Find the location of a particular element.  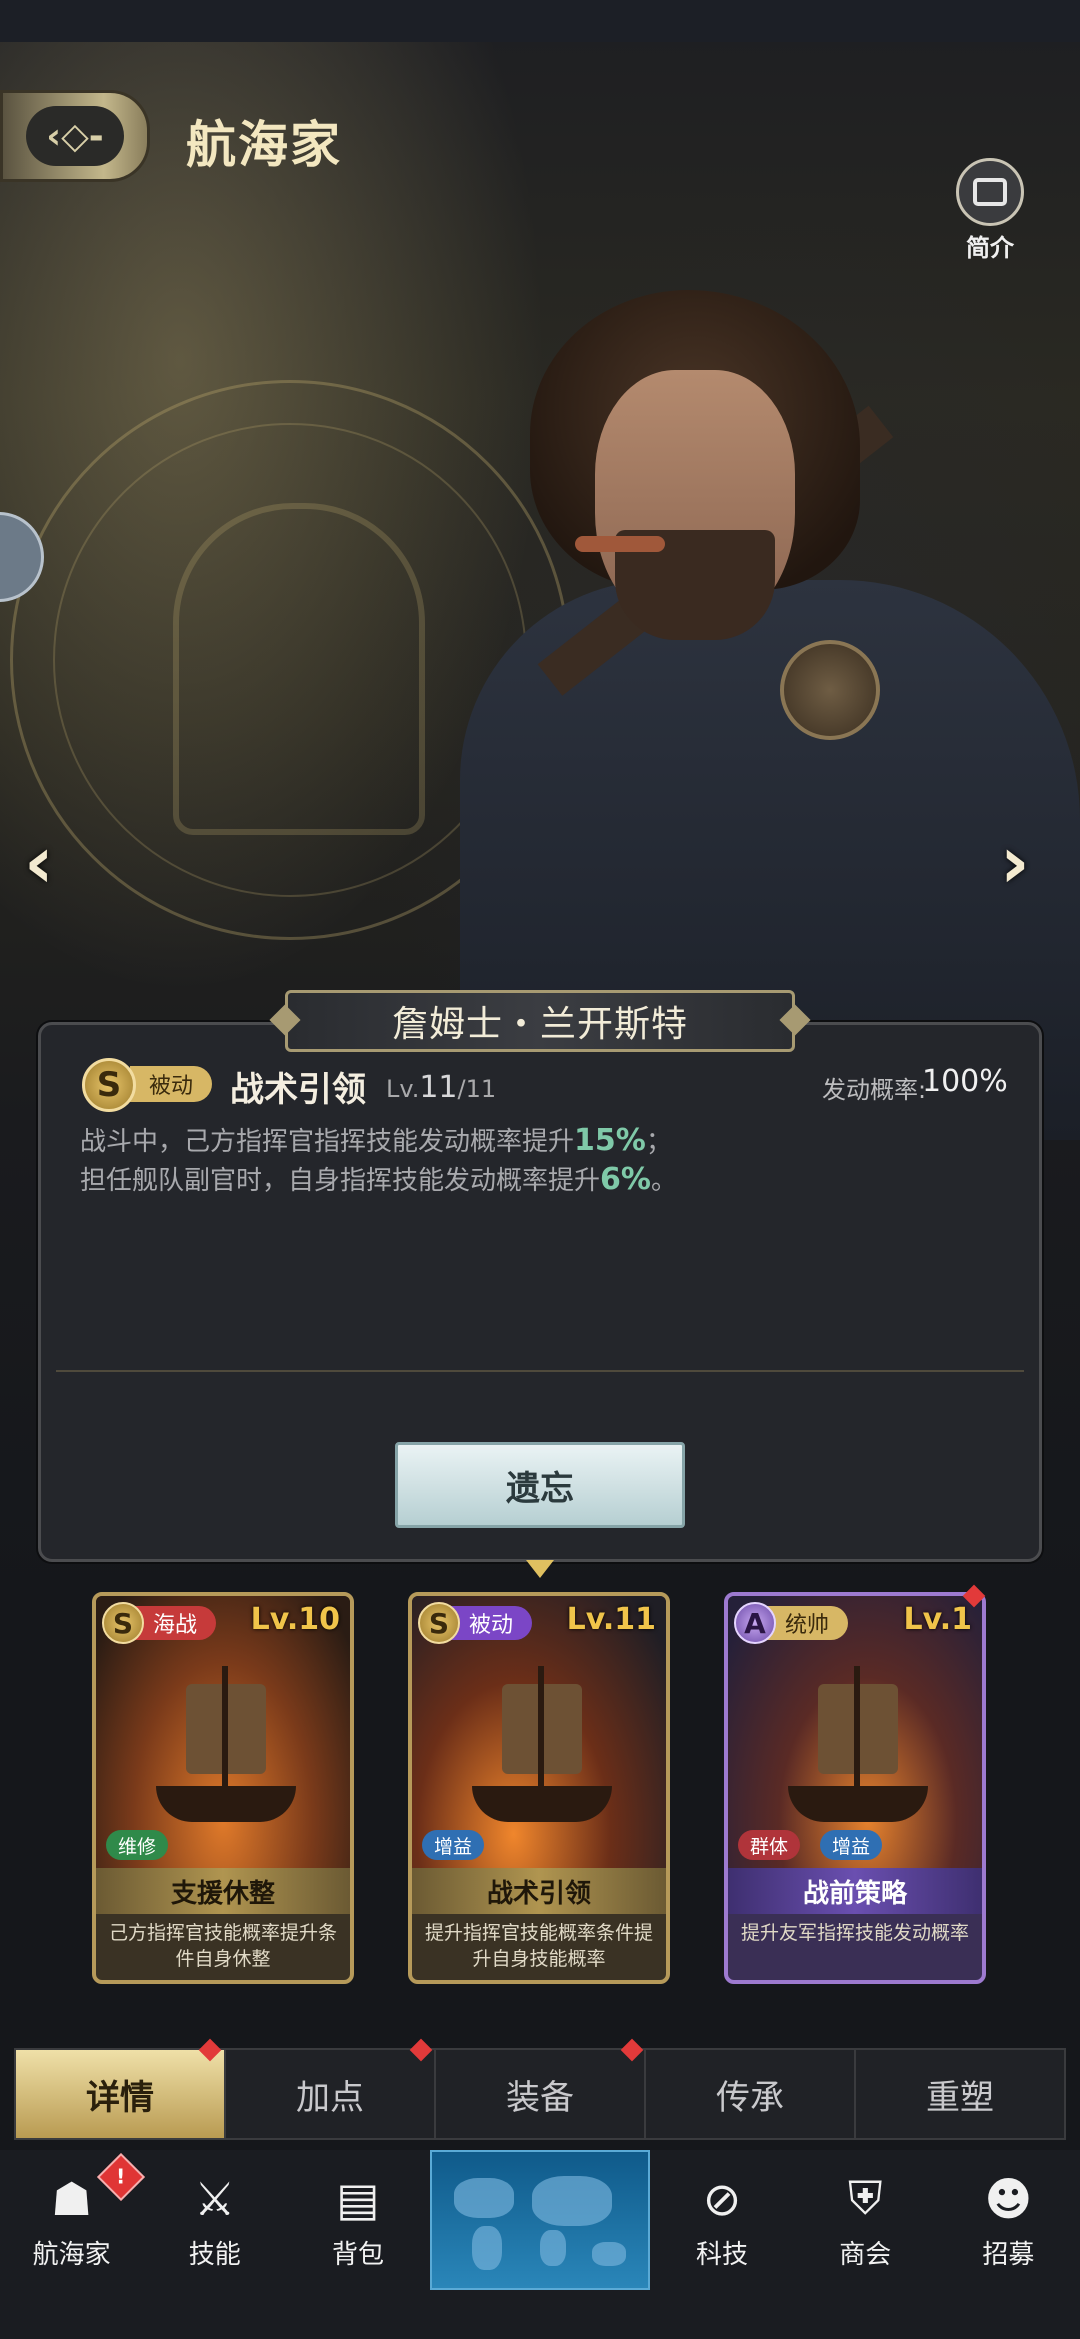

card-description: 提升指挥官技能概率条件提升自身技能概率 is located at coordinates (538, 1946).